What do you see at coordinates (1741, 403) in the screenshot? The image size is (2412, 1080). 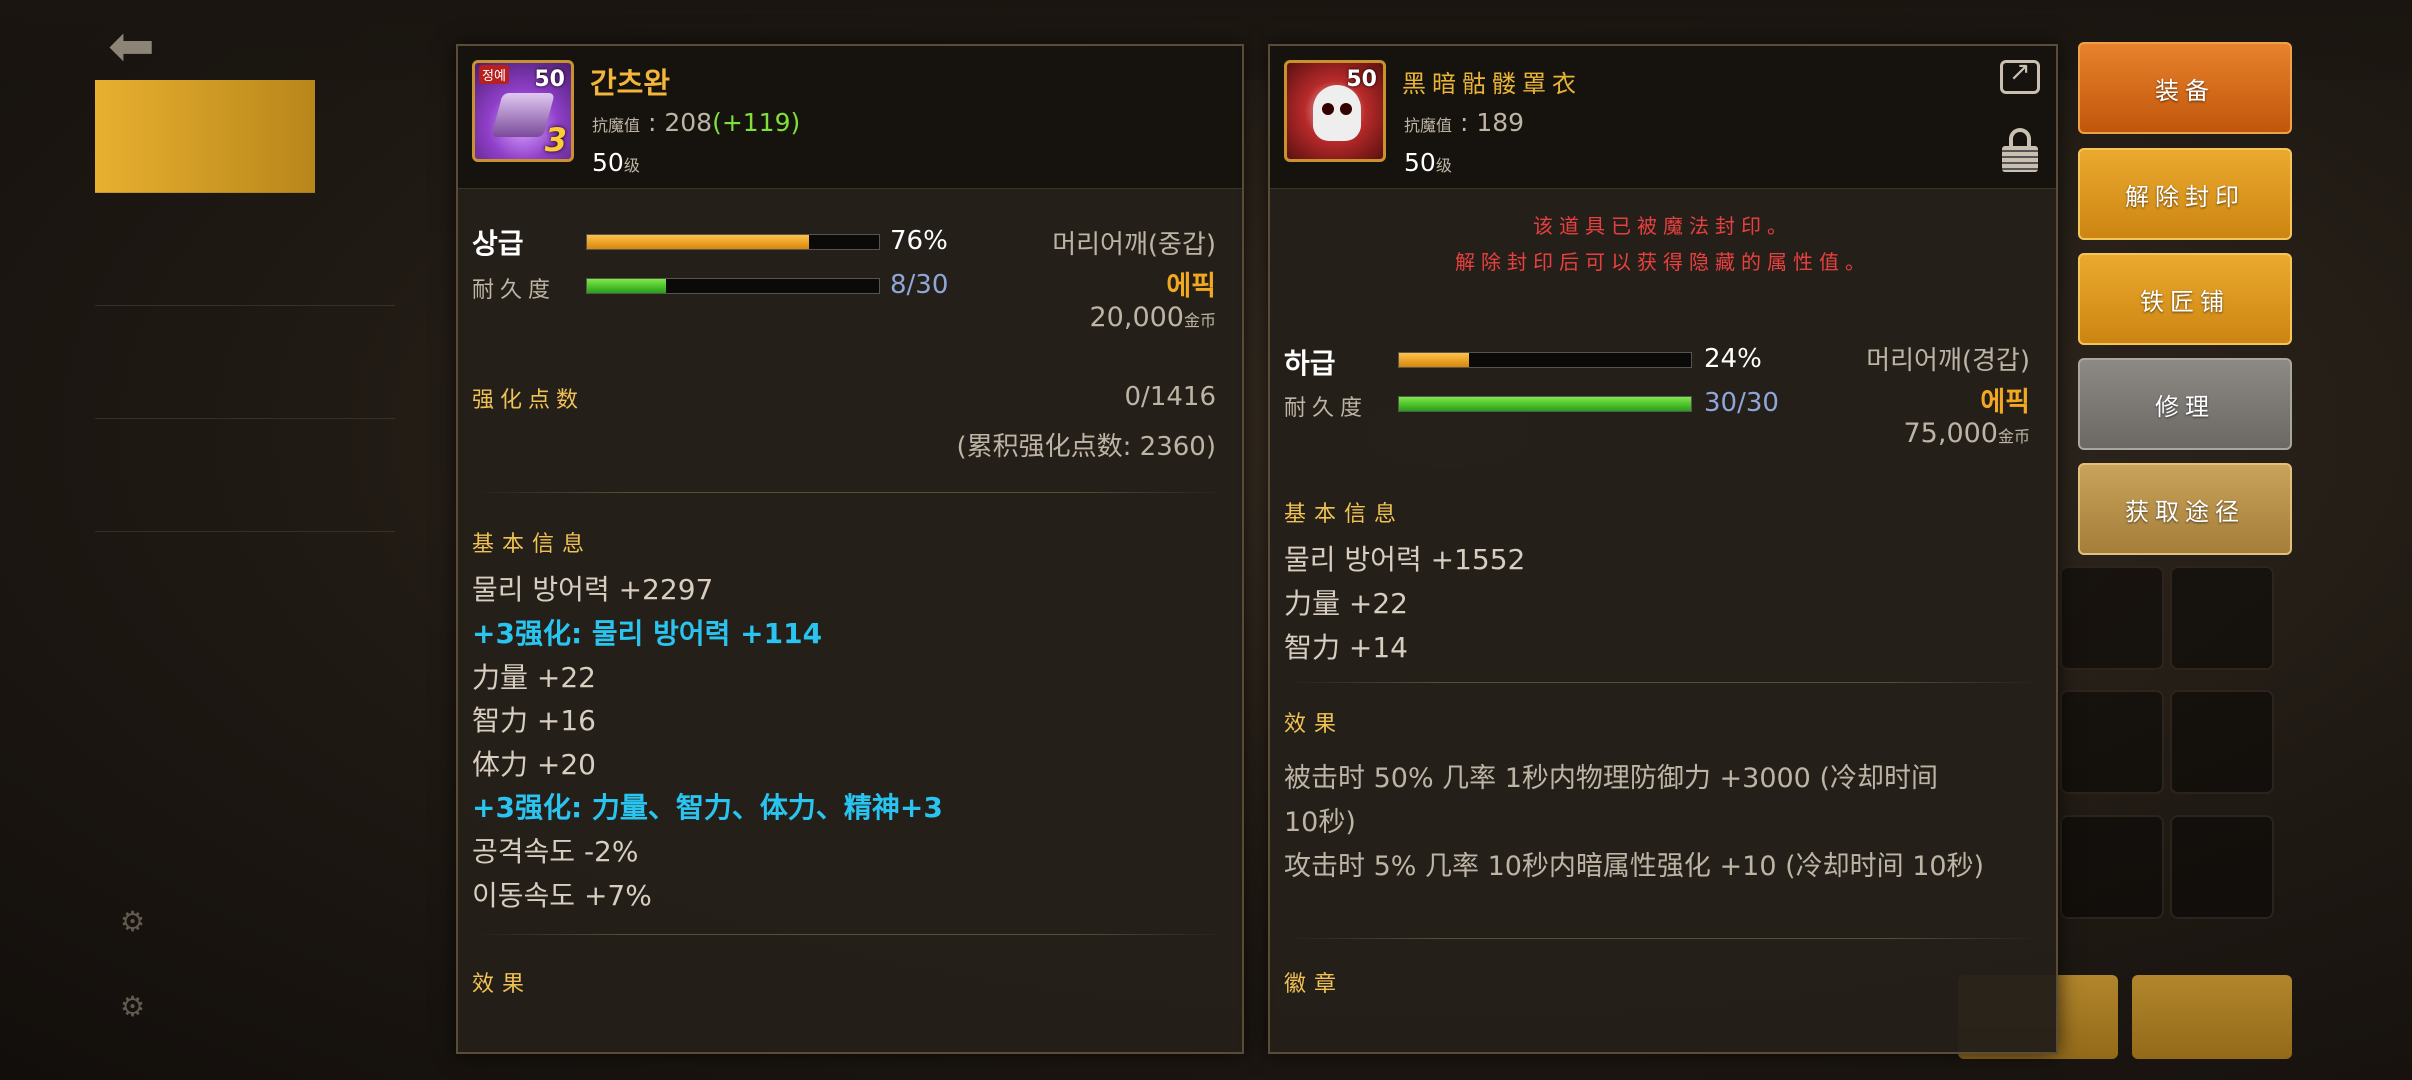 I see `durability-value: 30/30` at bounding box center [1741, 403].